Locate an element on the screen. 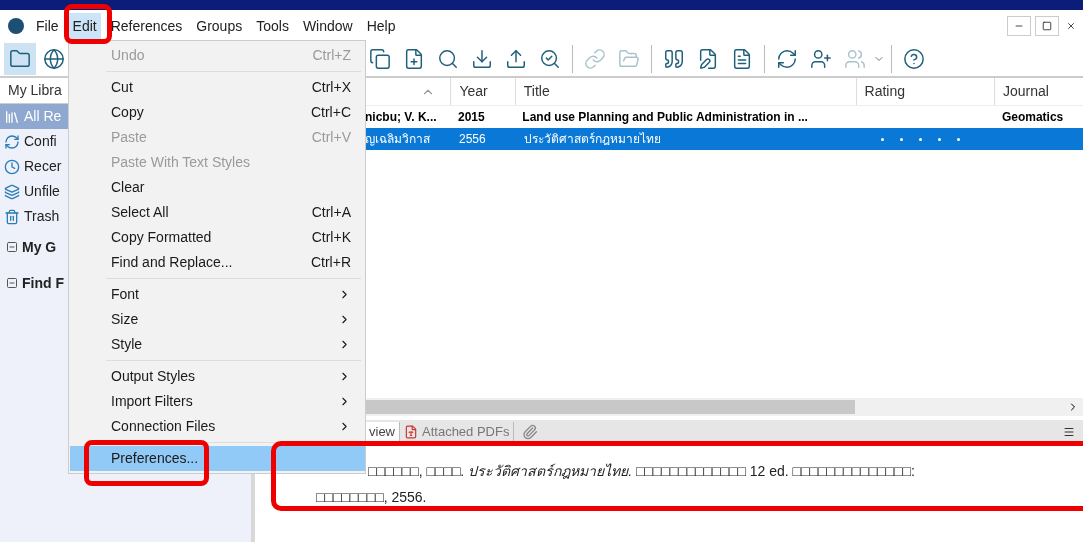  shortcut-text: Ctrl+Z is located at coordinates (331, 55).